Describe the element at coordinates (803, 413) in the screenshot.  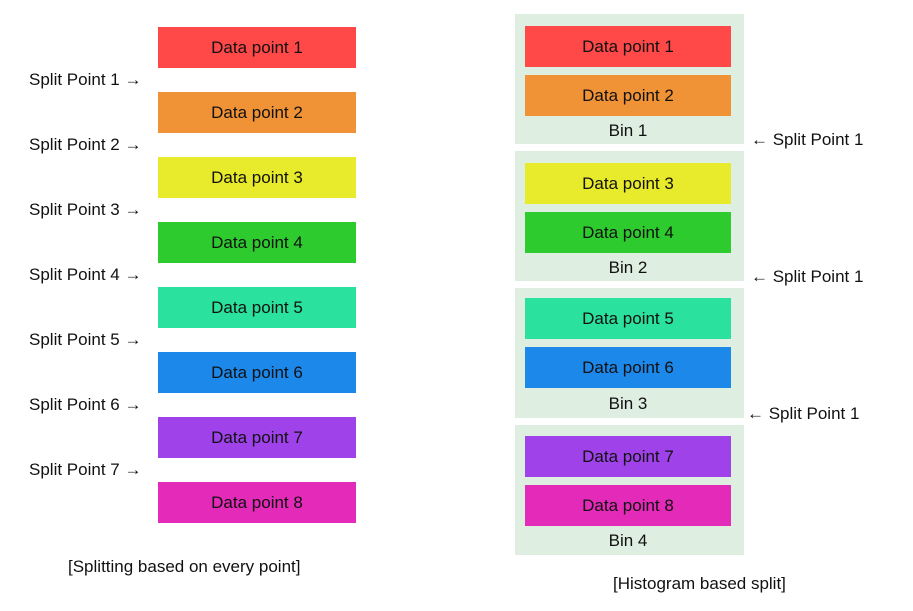
I see `right-split-point-3: ← Split Point 1` at that location.